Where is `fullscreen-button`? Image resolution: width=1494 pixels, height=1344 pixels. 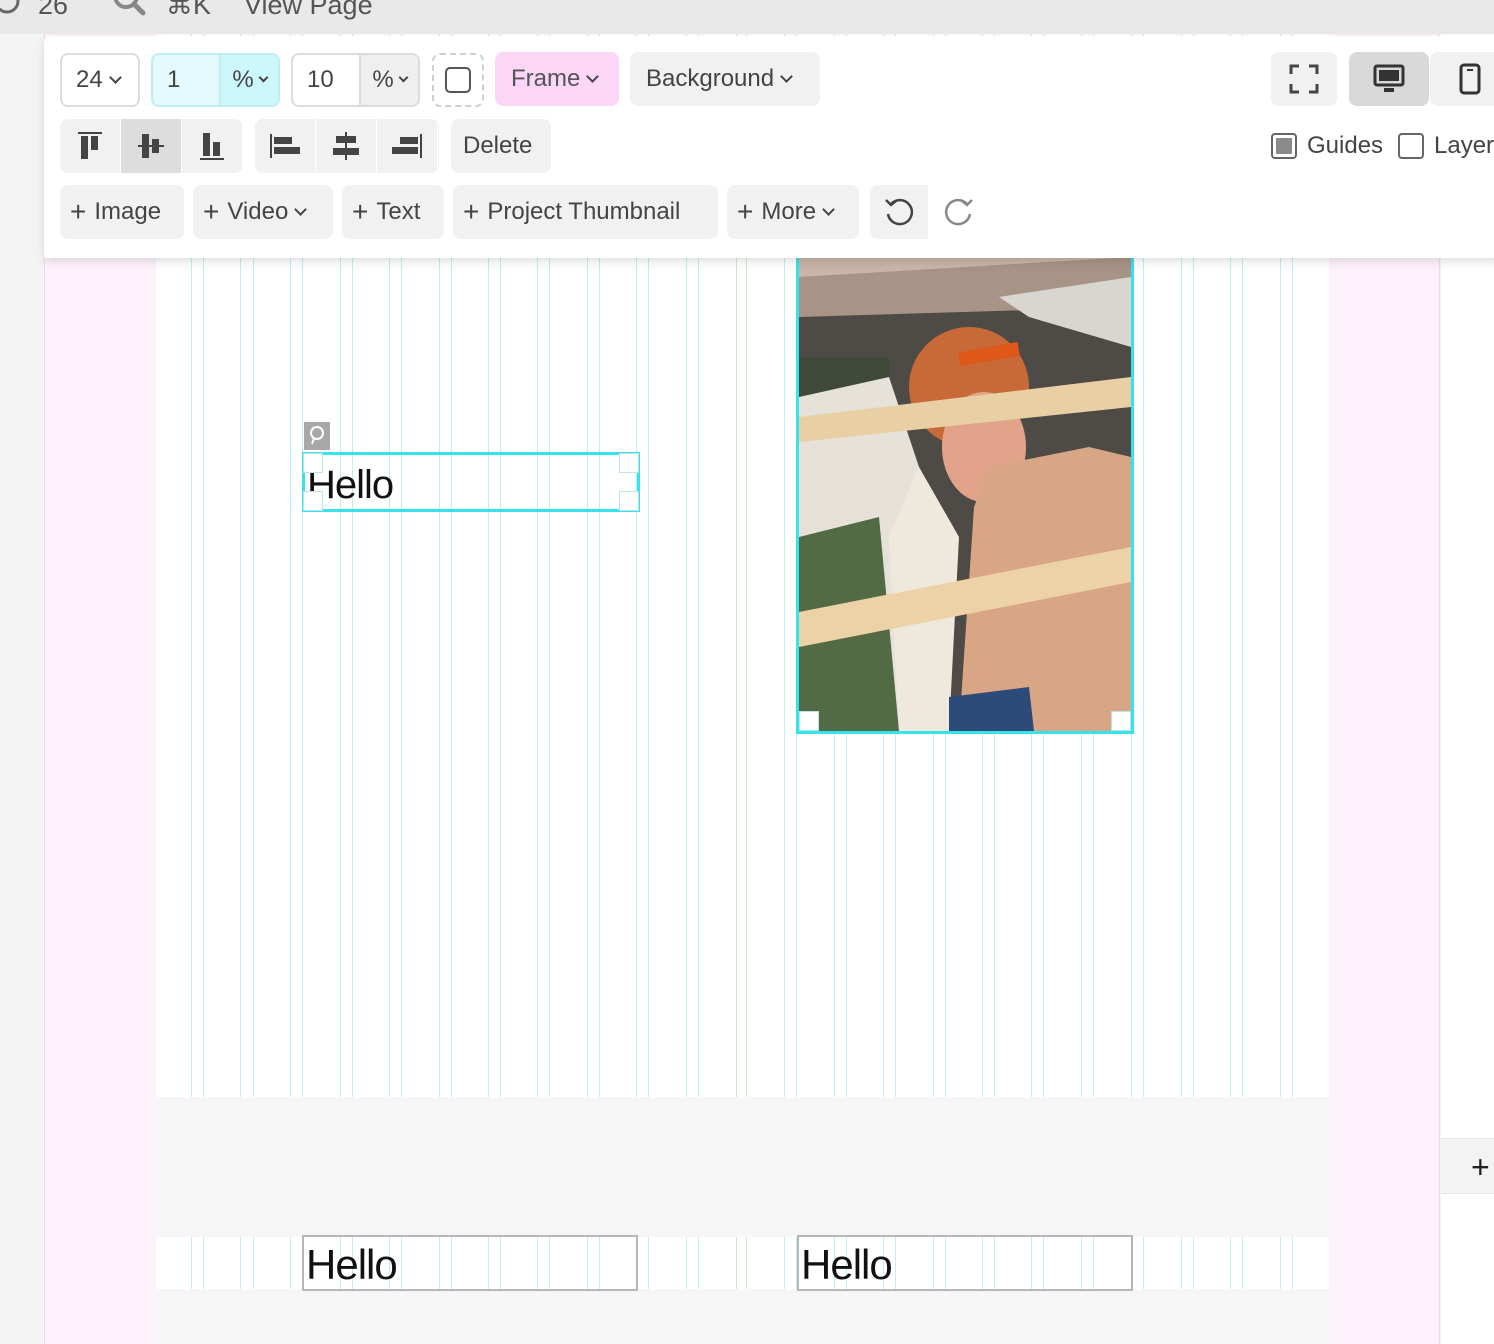 fullscreen-button is located at coordinates (1304, 79).